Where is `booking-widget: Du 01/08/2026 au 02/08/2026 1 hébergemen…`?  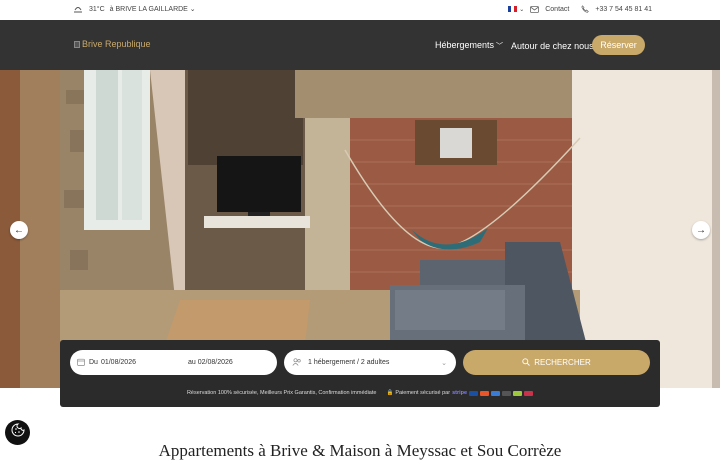 booking-widget: Du 01/08/2026 au 02/08/2026 1 hébergemen… is located at coordinates (360, 373).